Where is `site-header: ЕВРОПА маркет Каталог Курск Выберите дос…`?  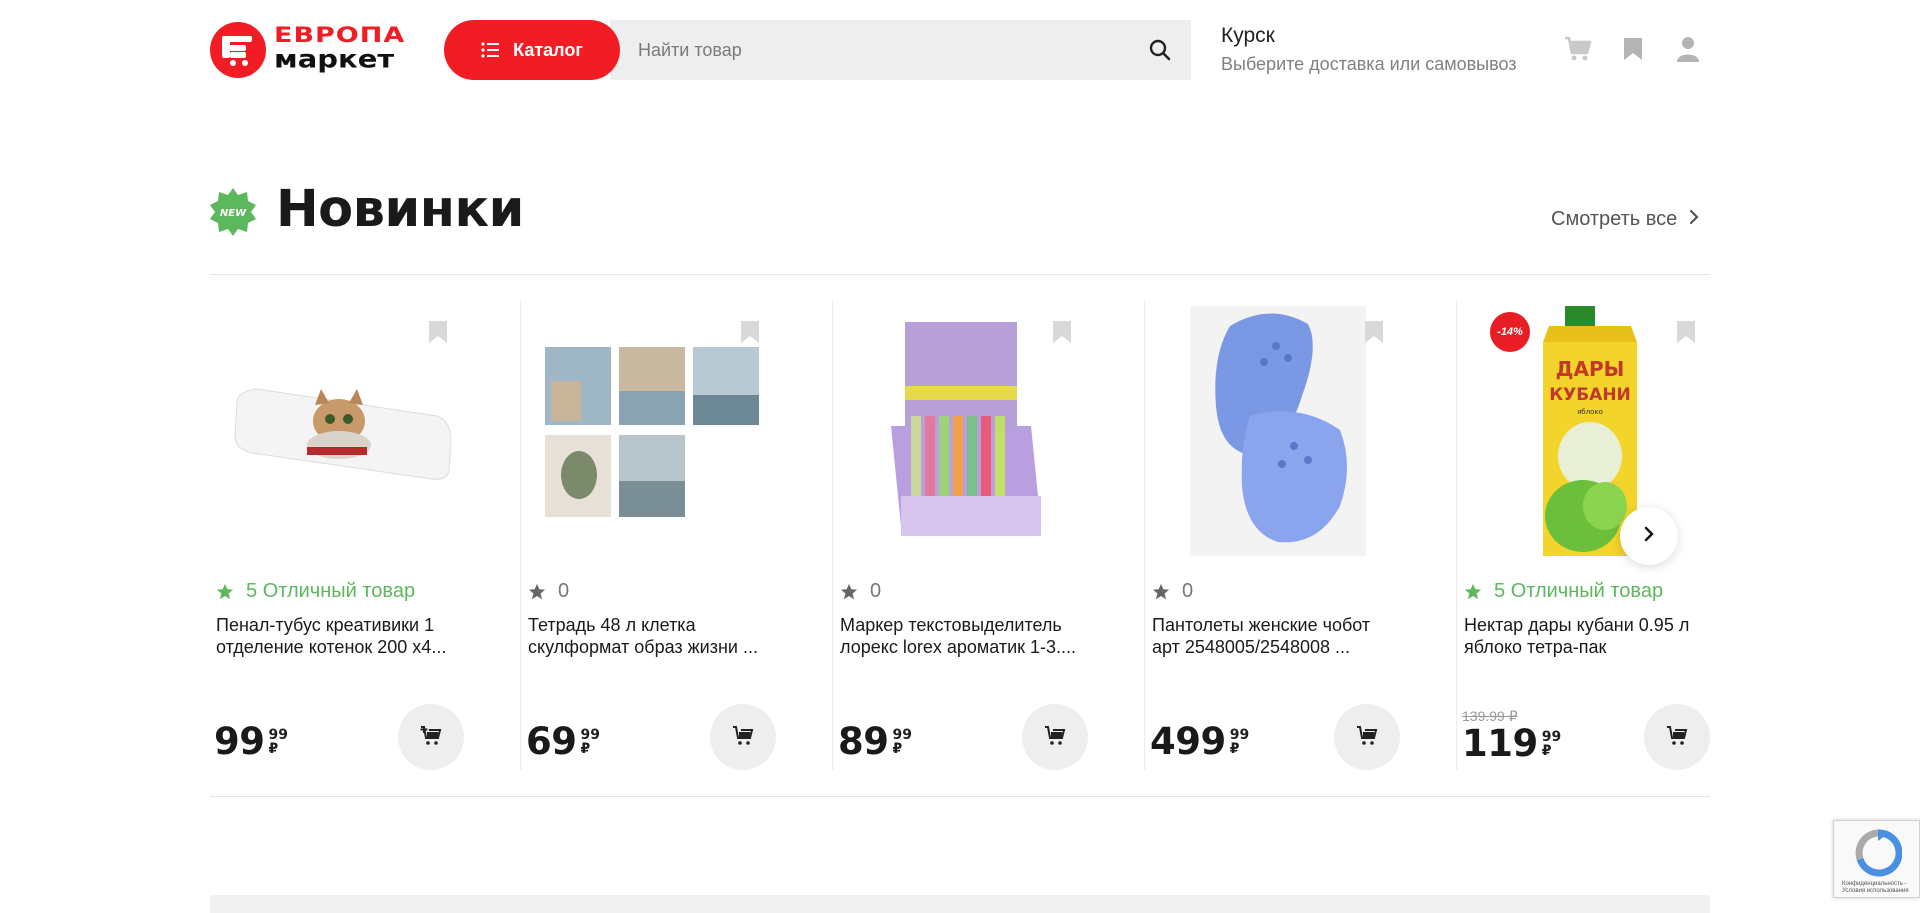 site-header: ЕВРОПА маркет Каталог Курск Выберите дос… is located at coordinates (960, 50).